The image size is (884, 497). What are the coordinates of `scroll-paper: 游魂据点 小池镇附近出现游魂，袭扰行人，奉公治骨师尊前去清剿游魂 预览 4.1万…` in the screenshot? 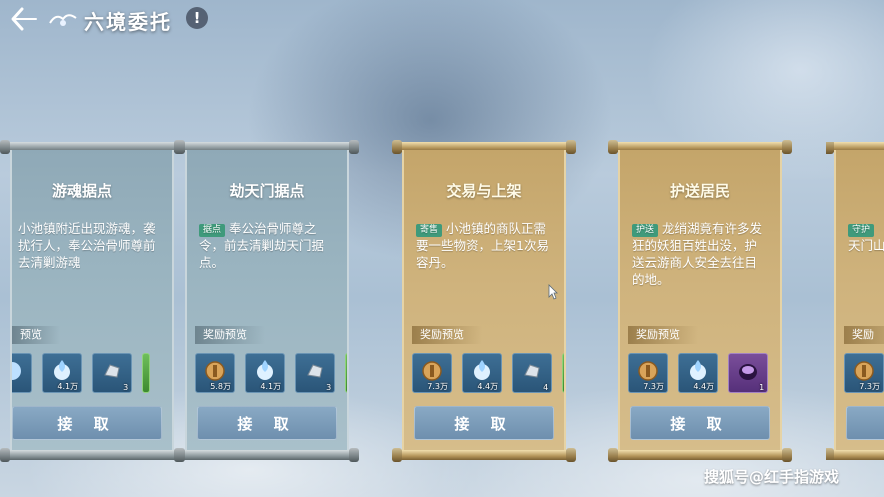 It's located at (92, 301).